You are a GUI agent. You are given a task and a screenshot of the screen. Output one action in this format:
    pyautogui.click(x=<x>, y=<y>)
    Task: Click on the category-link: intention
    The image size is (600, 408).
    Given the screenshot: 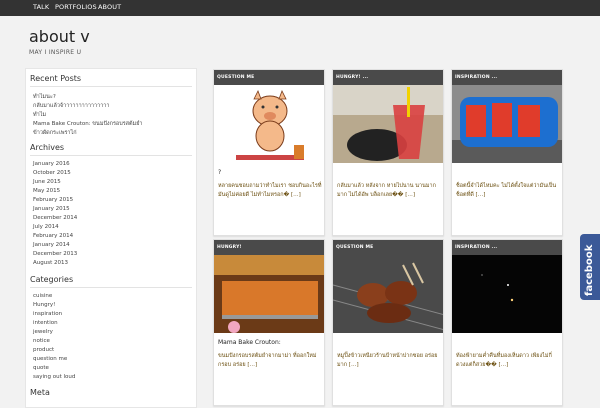 What is the action you would take?
    pyautogui.click(x=45, y=323)
    